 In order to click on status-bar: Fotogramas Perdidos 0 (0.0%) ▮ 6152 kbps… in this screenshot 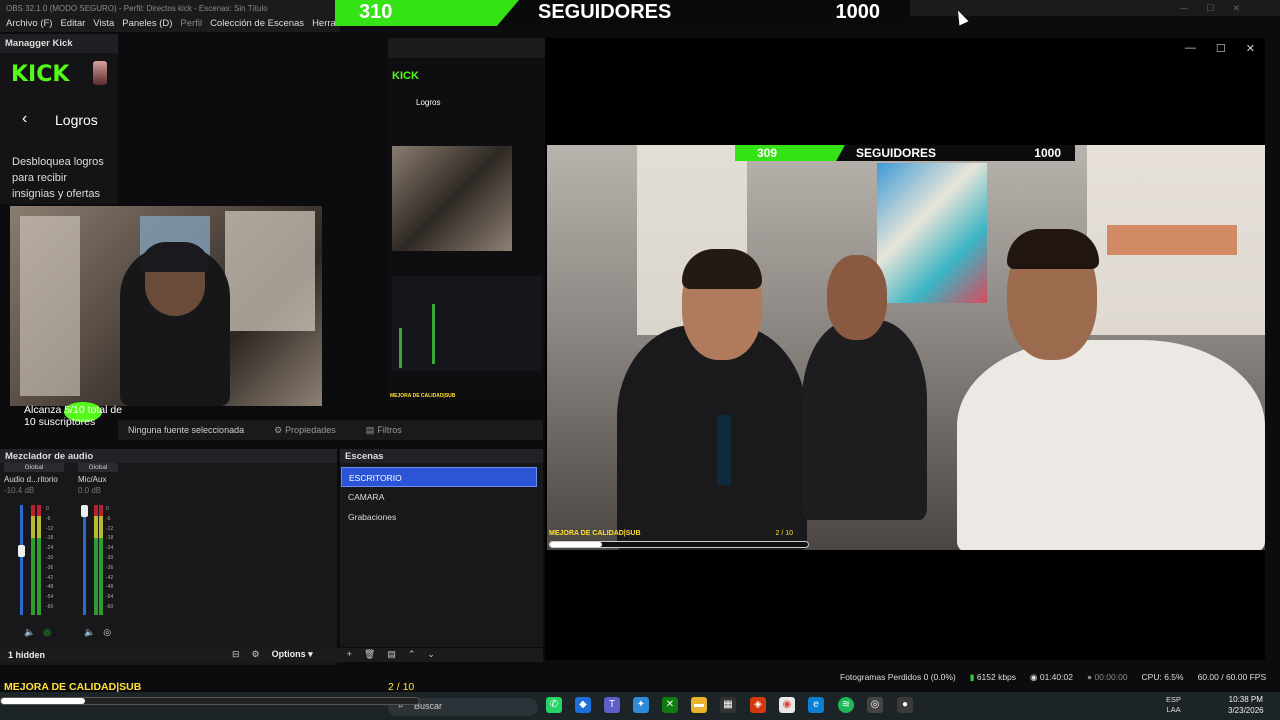, I will do `click(1060, 679)`.